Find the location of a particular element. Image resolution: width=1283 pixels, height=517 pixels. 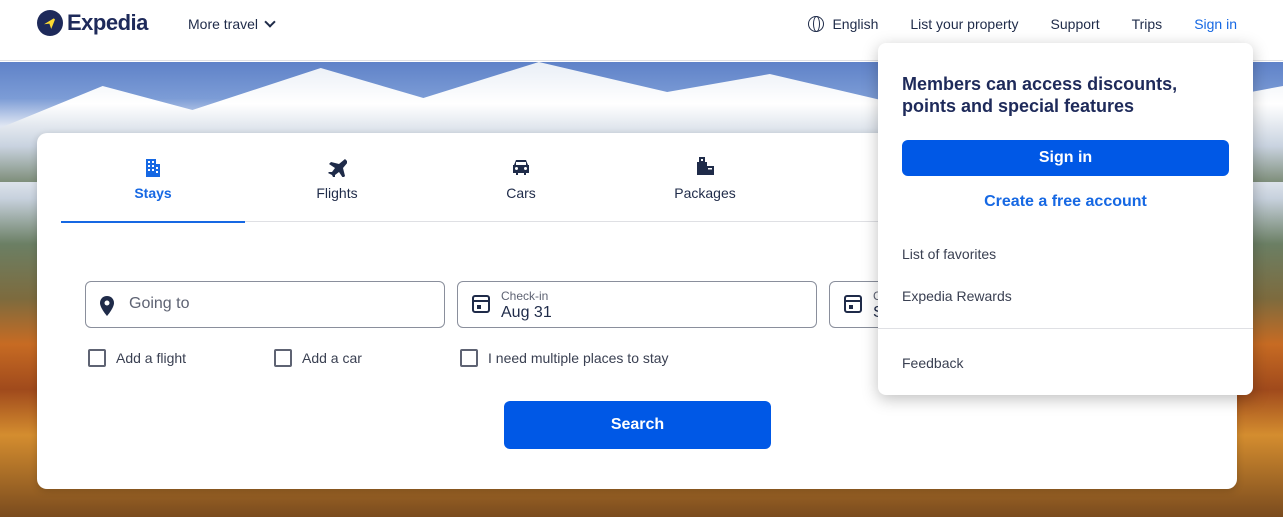

support-link: Support is located at coordinates (1075, 24).